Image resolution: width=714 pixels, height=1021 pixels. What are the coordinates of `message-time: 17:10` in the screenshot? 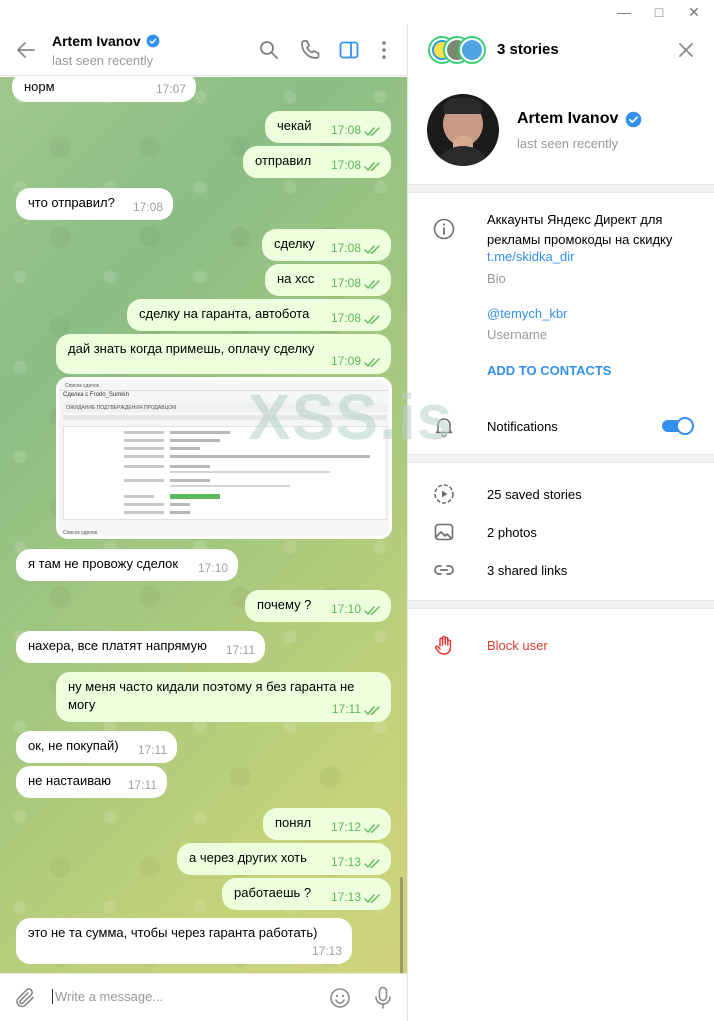 It's located at (345, 609).